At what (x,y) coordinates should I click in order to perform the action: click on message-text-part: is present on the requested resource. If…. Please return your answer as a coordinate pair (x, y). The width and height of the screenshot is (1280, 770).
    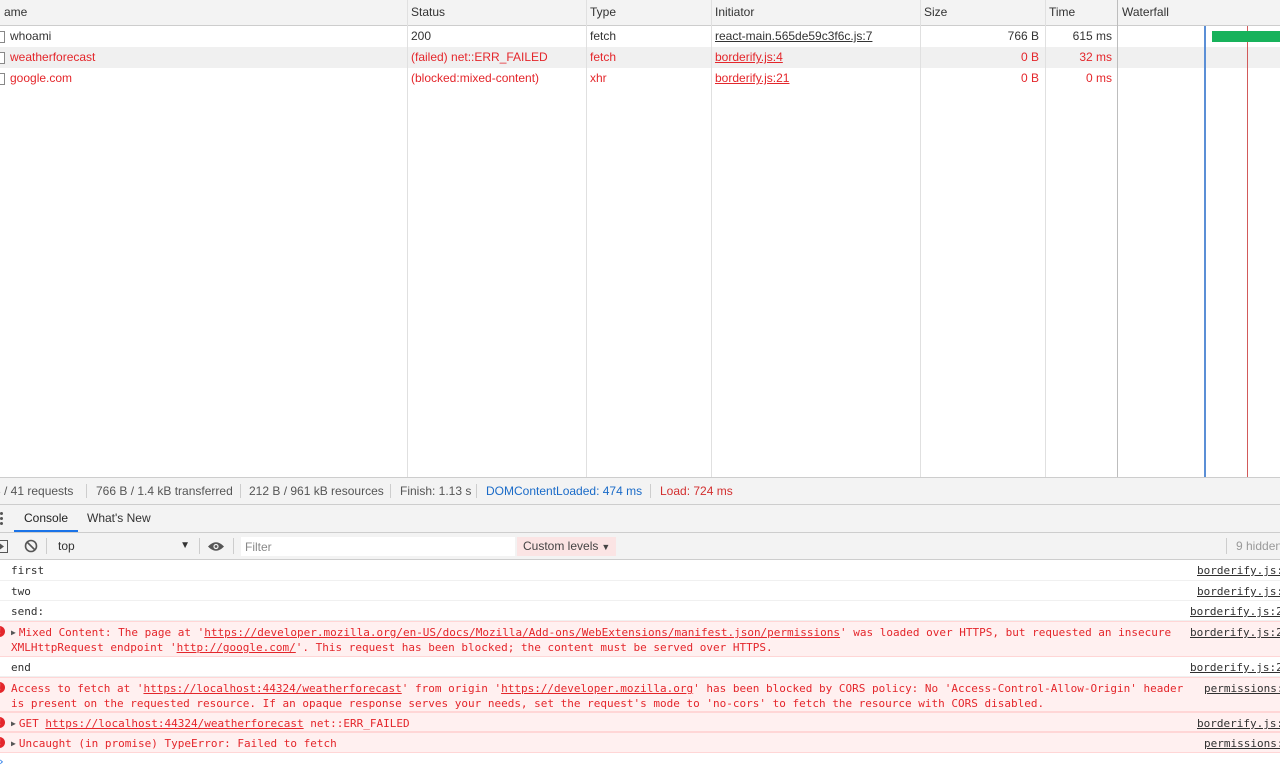
    Looking at the image, I should click on (528, 703).